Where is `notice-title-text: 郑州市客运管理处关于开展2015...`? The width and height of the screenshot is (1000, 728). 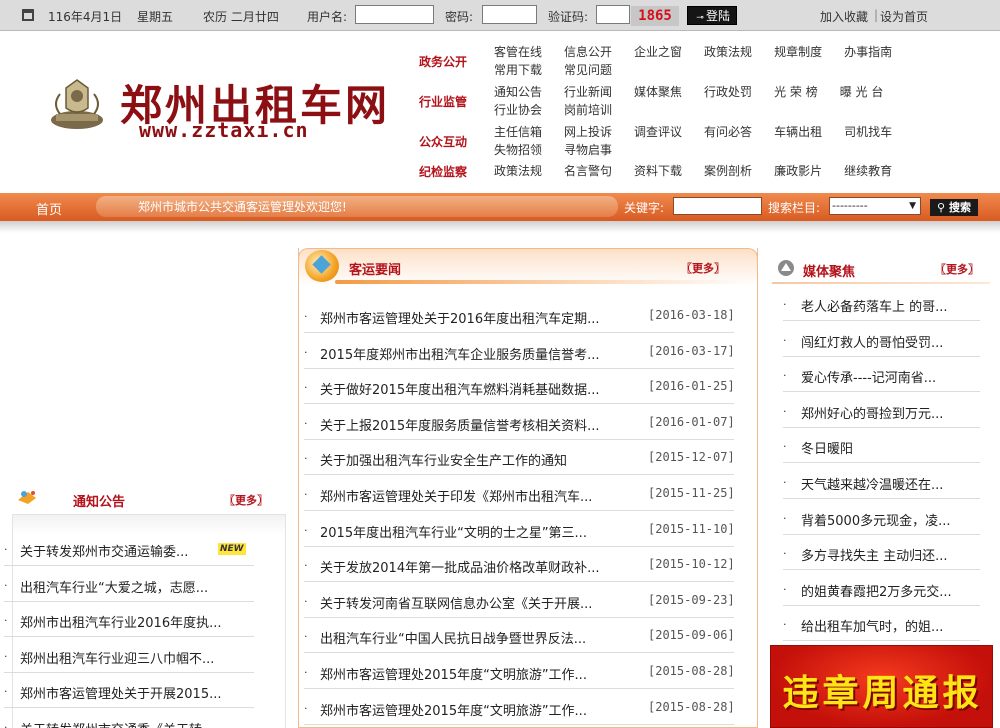 notice-title-text: 郑州市客运管理处关于开展2015... is located at coordinates (120, 692).